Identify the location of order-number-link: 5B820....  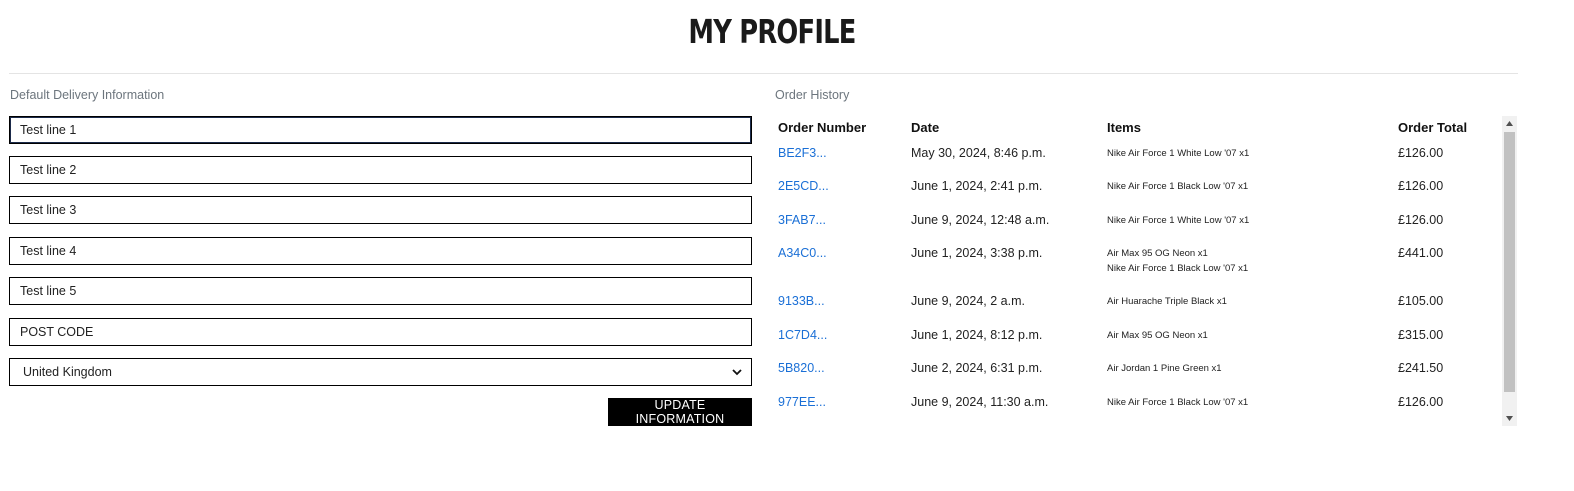
(801, 368).